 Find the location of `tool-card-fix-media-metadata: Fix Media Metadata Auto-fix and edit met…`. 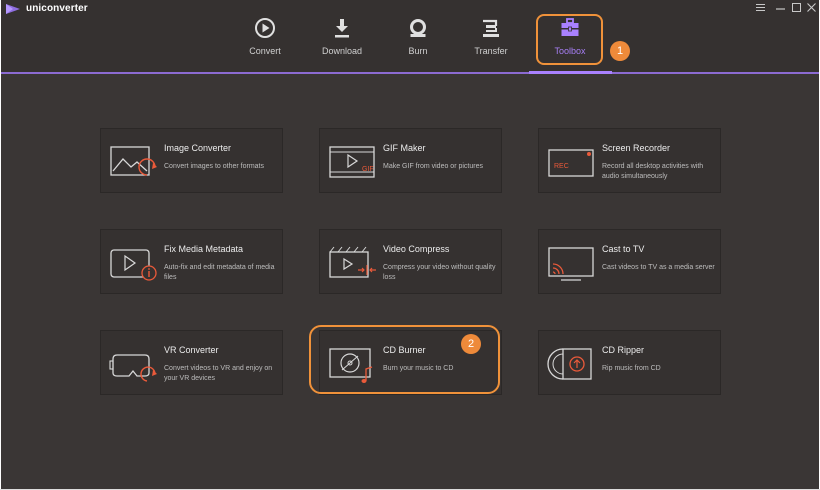

tool-card-fix-media-metadata: Fix Media Metadata Auto-fix and edit met… is located at coordinates (191, 261).